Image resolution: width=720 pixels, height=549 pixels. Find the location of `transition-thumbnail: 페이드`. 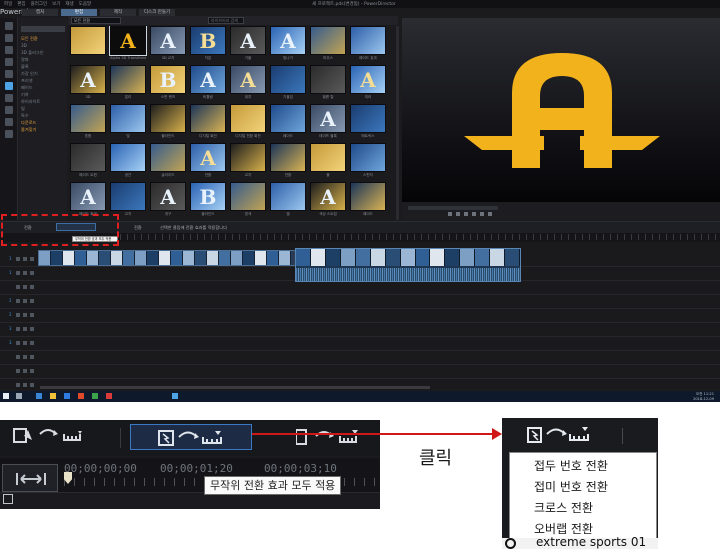

transition-thumbnail: 페이드 is located at coordinates (368, 200).